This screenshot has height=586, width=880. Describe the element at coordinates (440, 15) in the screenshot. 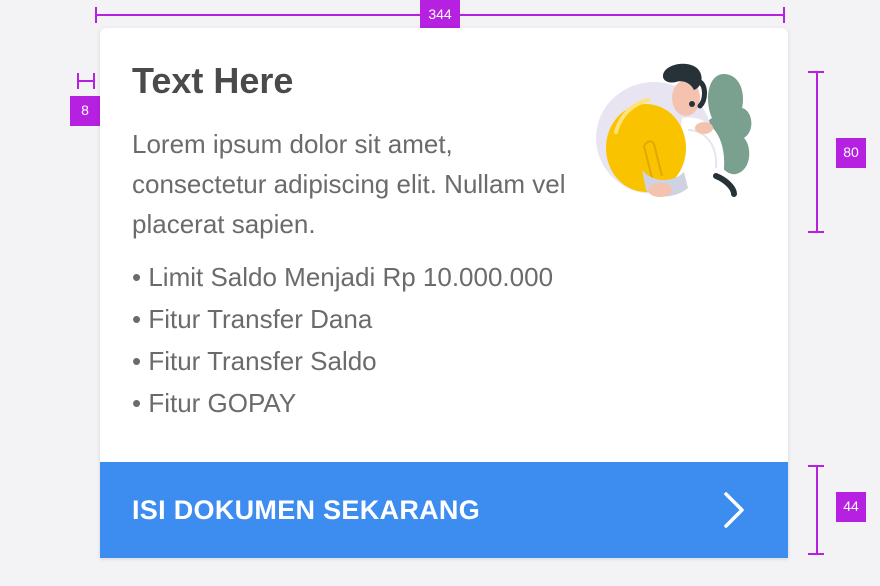

I see `spec-width-badge: 344` at that location.